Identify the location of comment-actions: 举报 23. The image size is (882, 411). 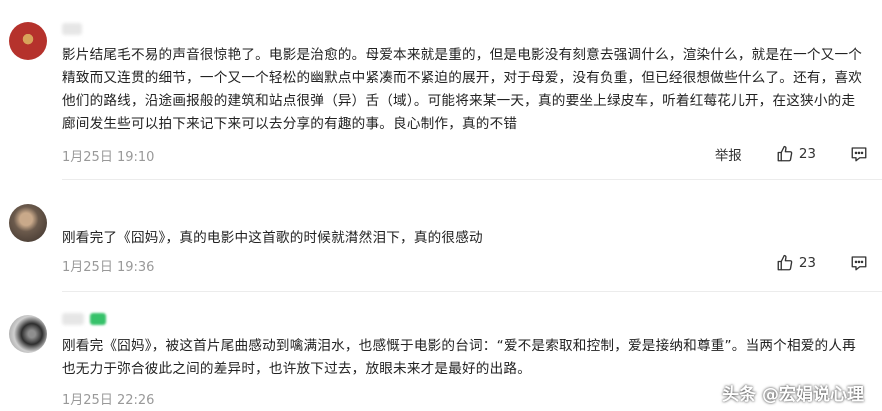
(791, 154).